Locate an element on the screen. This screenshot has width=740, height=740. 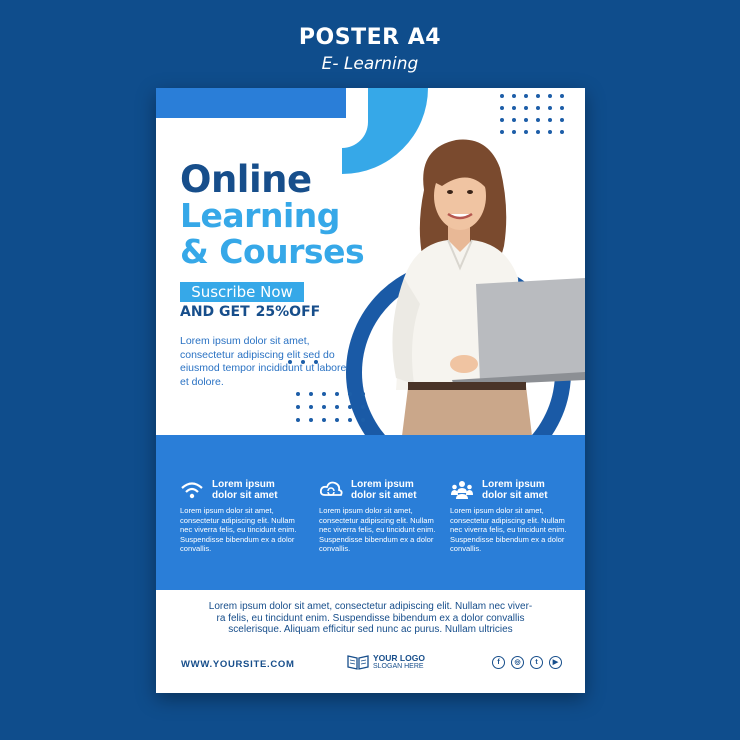
instagram-icon: ◎ is located at coordinates (517, 662).